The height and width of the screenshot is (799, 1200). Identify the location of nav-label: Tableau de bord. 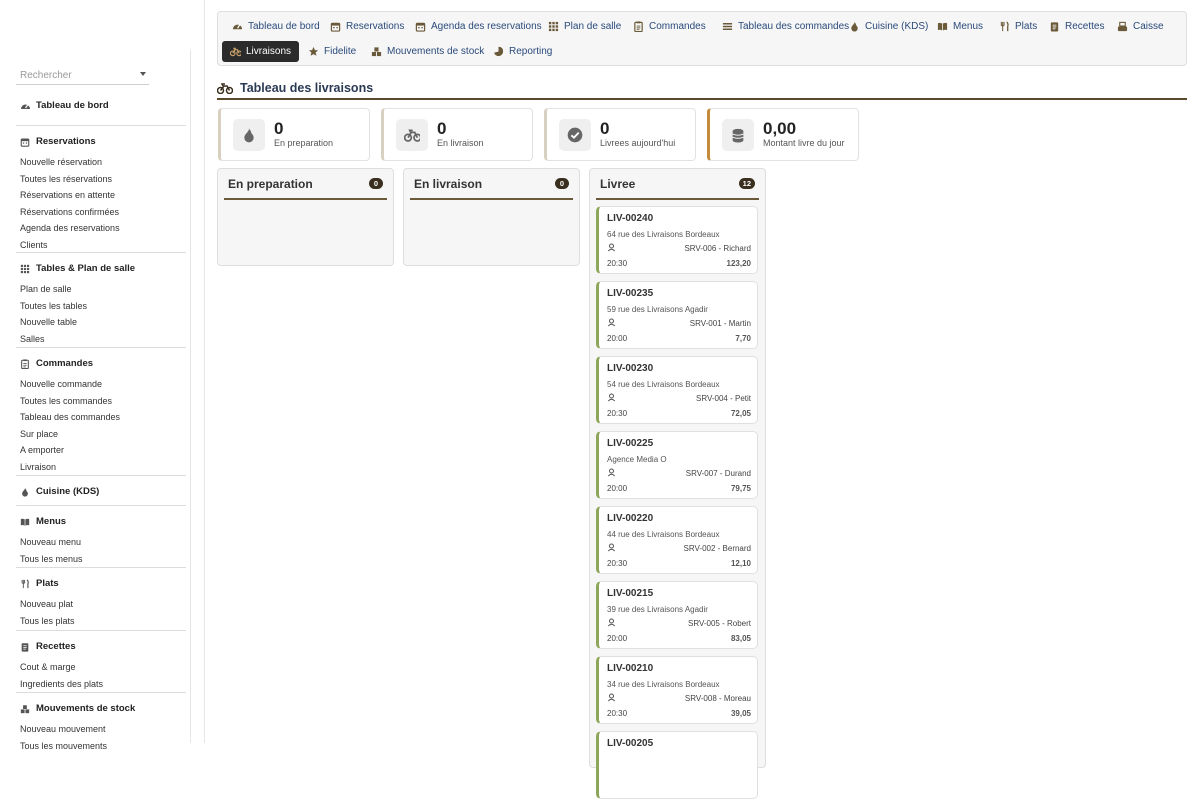
(284, 26).